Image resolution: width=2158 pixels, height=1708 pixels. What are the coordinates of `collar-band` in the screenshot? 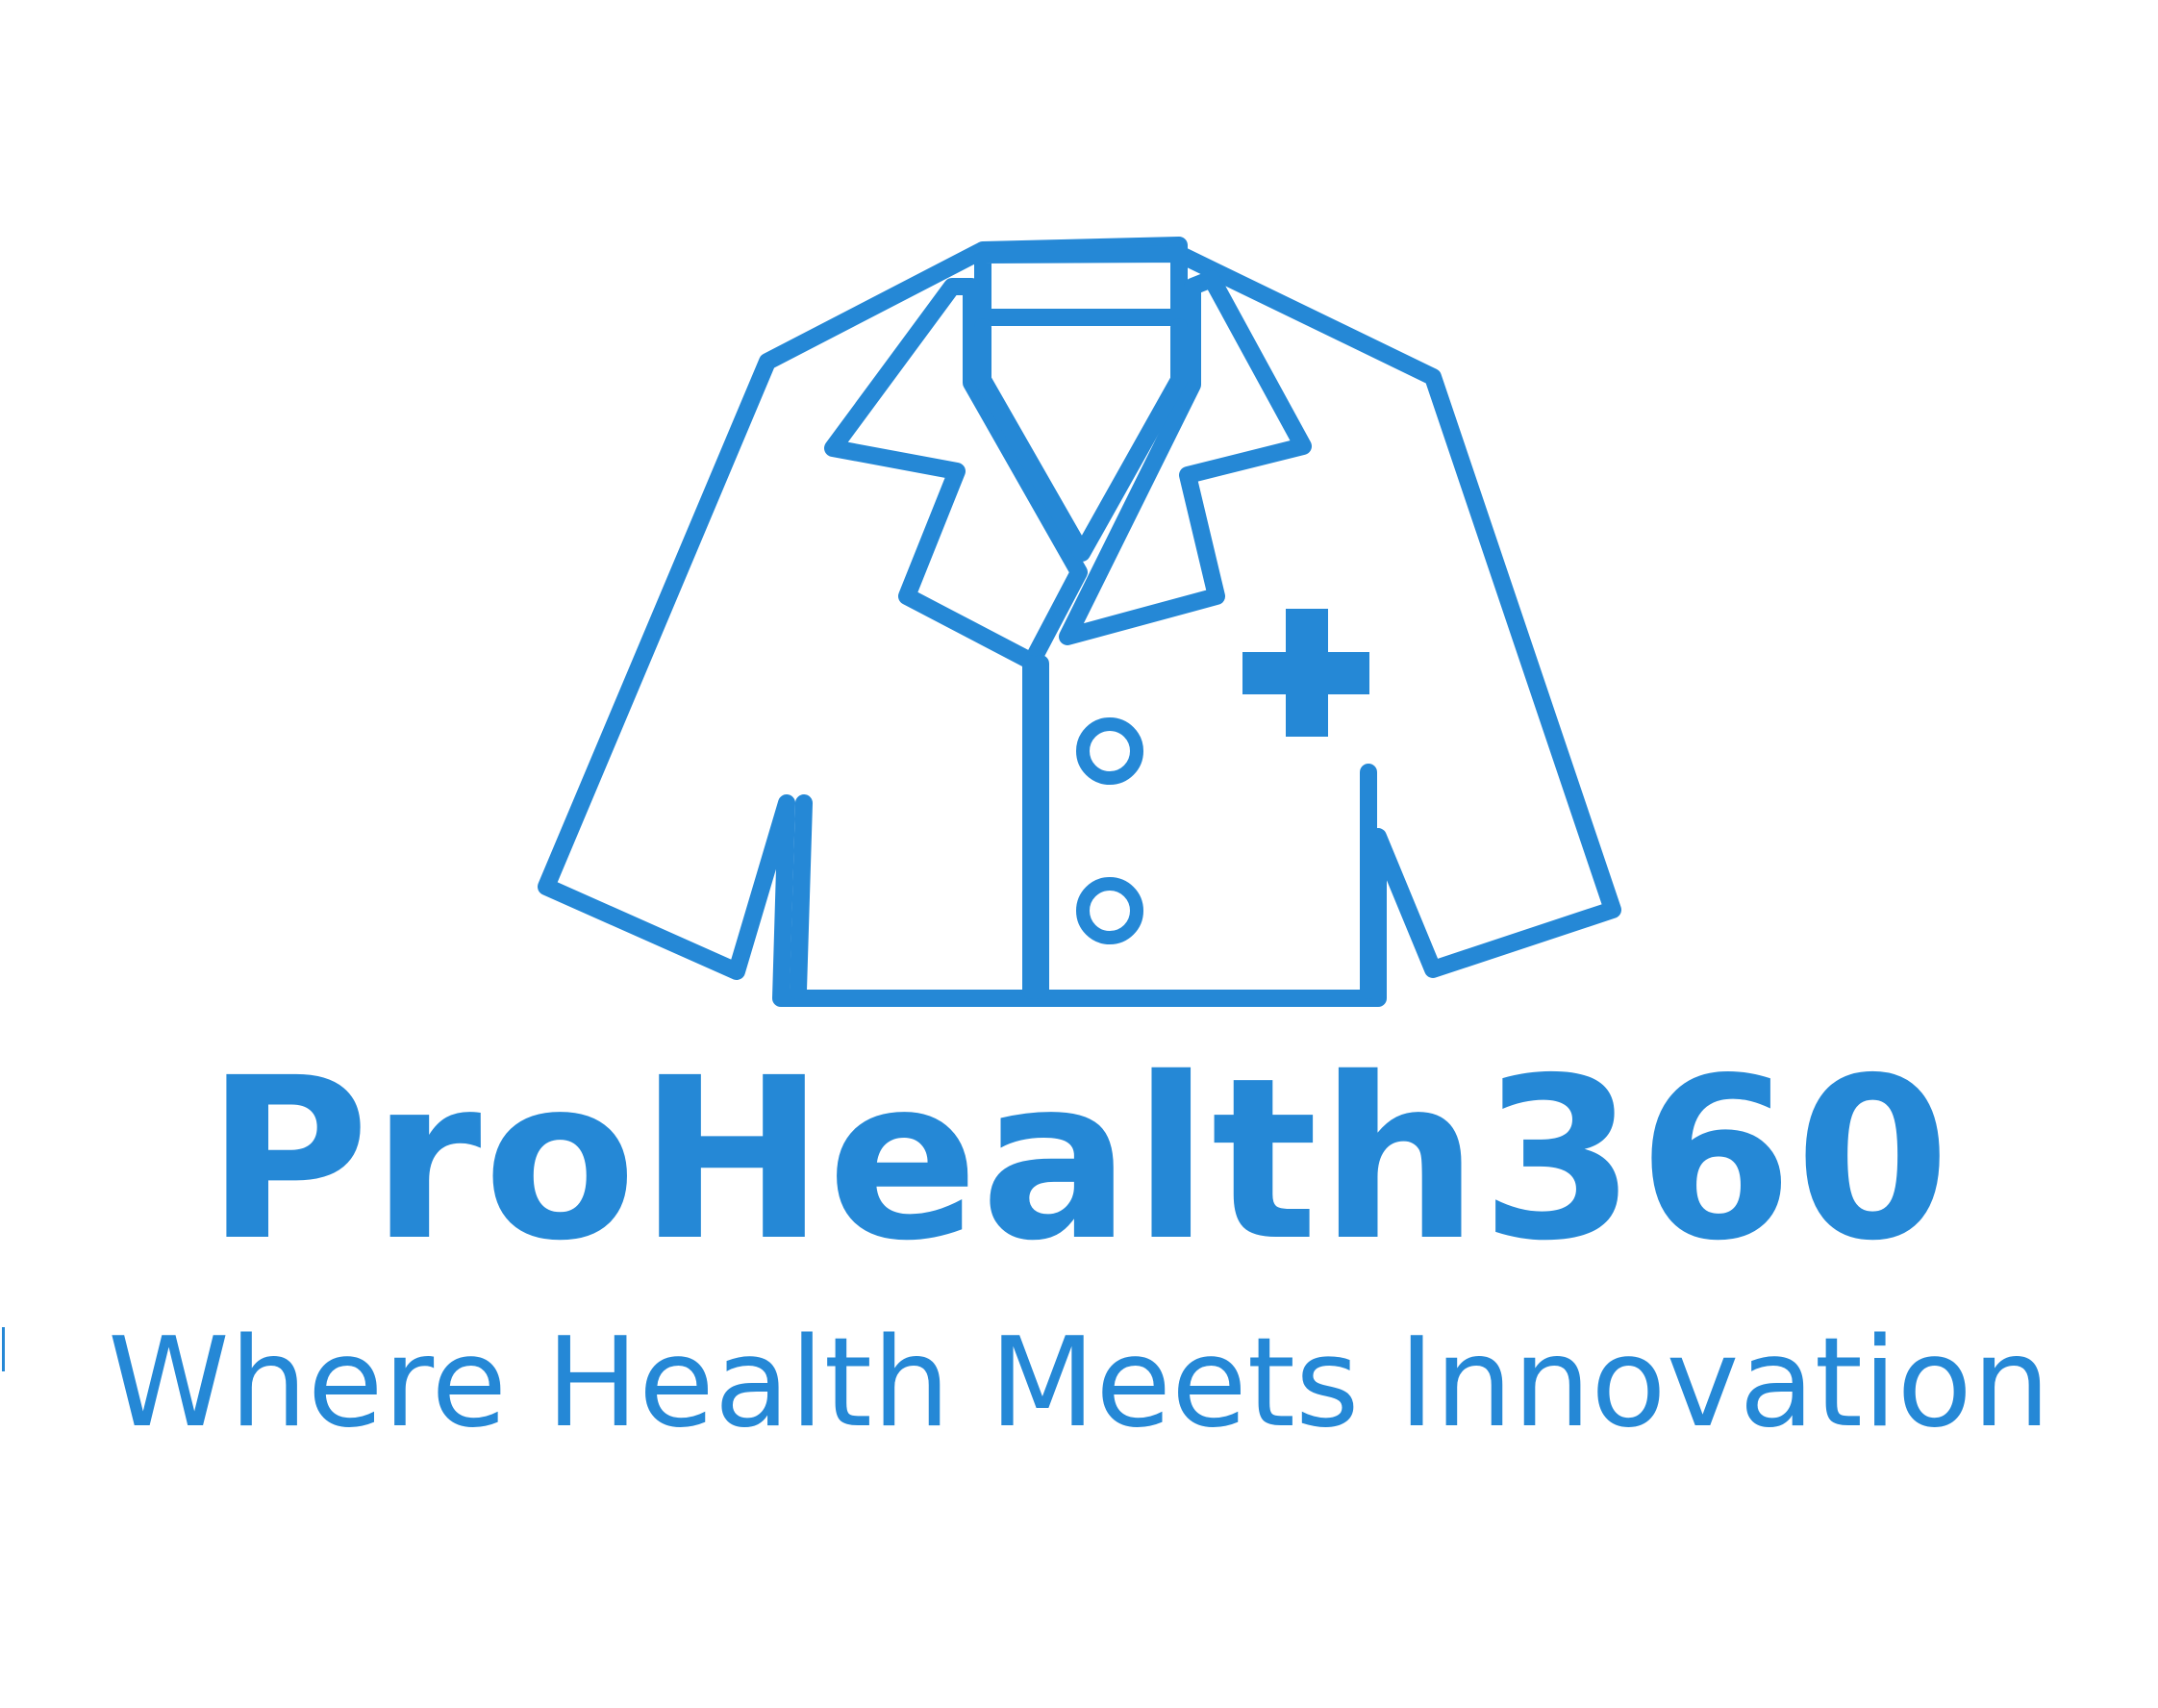 It's located at (1081, 285).